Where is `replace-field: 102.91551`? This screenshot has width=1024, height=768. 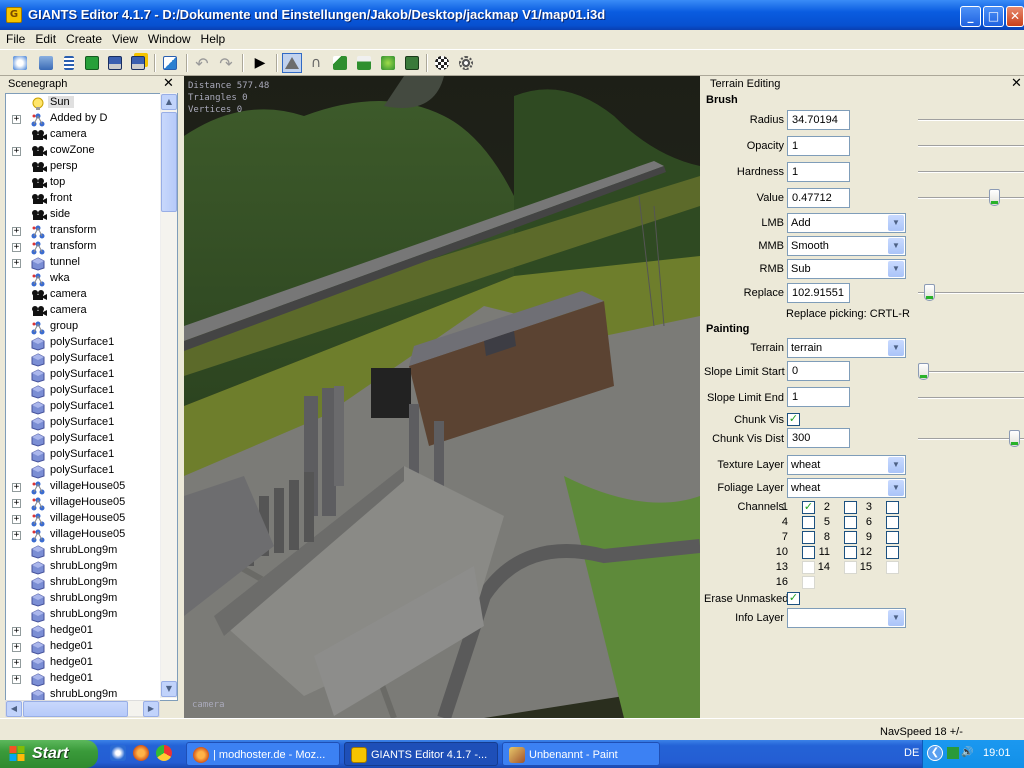
replace-field: 102.91551 is located at coordinates (818, 293).